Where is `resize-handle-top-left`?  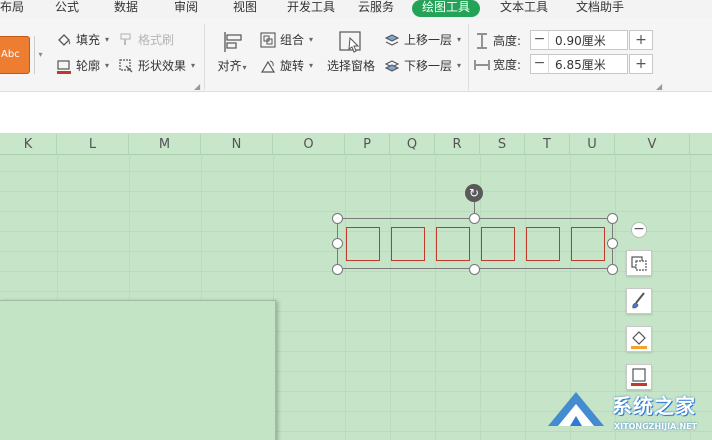
resize-handle-top-left is located at coordinates (337, 218).